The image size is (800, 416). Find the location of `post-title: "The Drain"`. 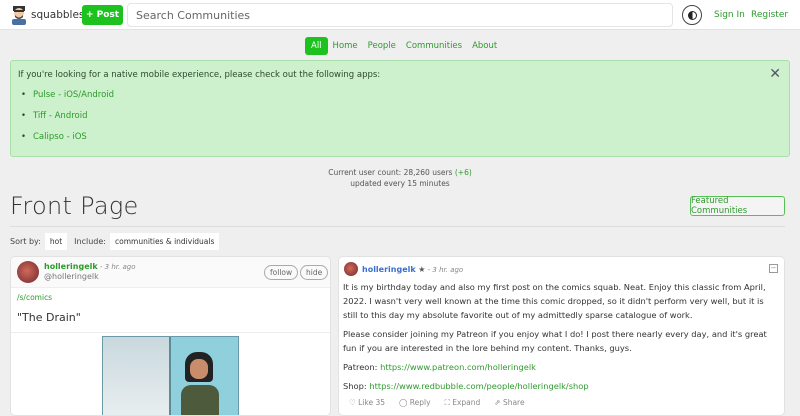

post-title: "The Drain" is located at coordinates (170, 317).